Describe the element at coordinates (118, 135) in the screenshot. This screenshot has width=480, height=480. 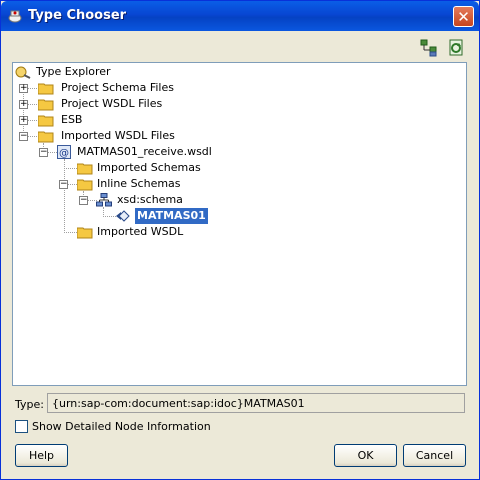
I see `tree-item-label: Imported WSDL Files` at that location.